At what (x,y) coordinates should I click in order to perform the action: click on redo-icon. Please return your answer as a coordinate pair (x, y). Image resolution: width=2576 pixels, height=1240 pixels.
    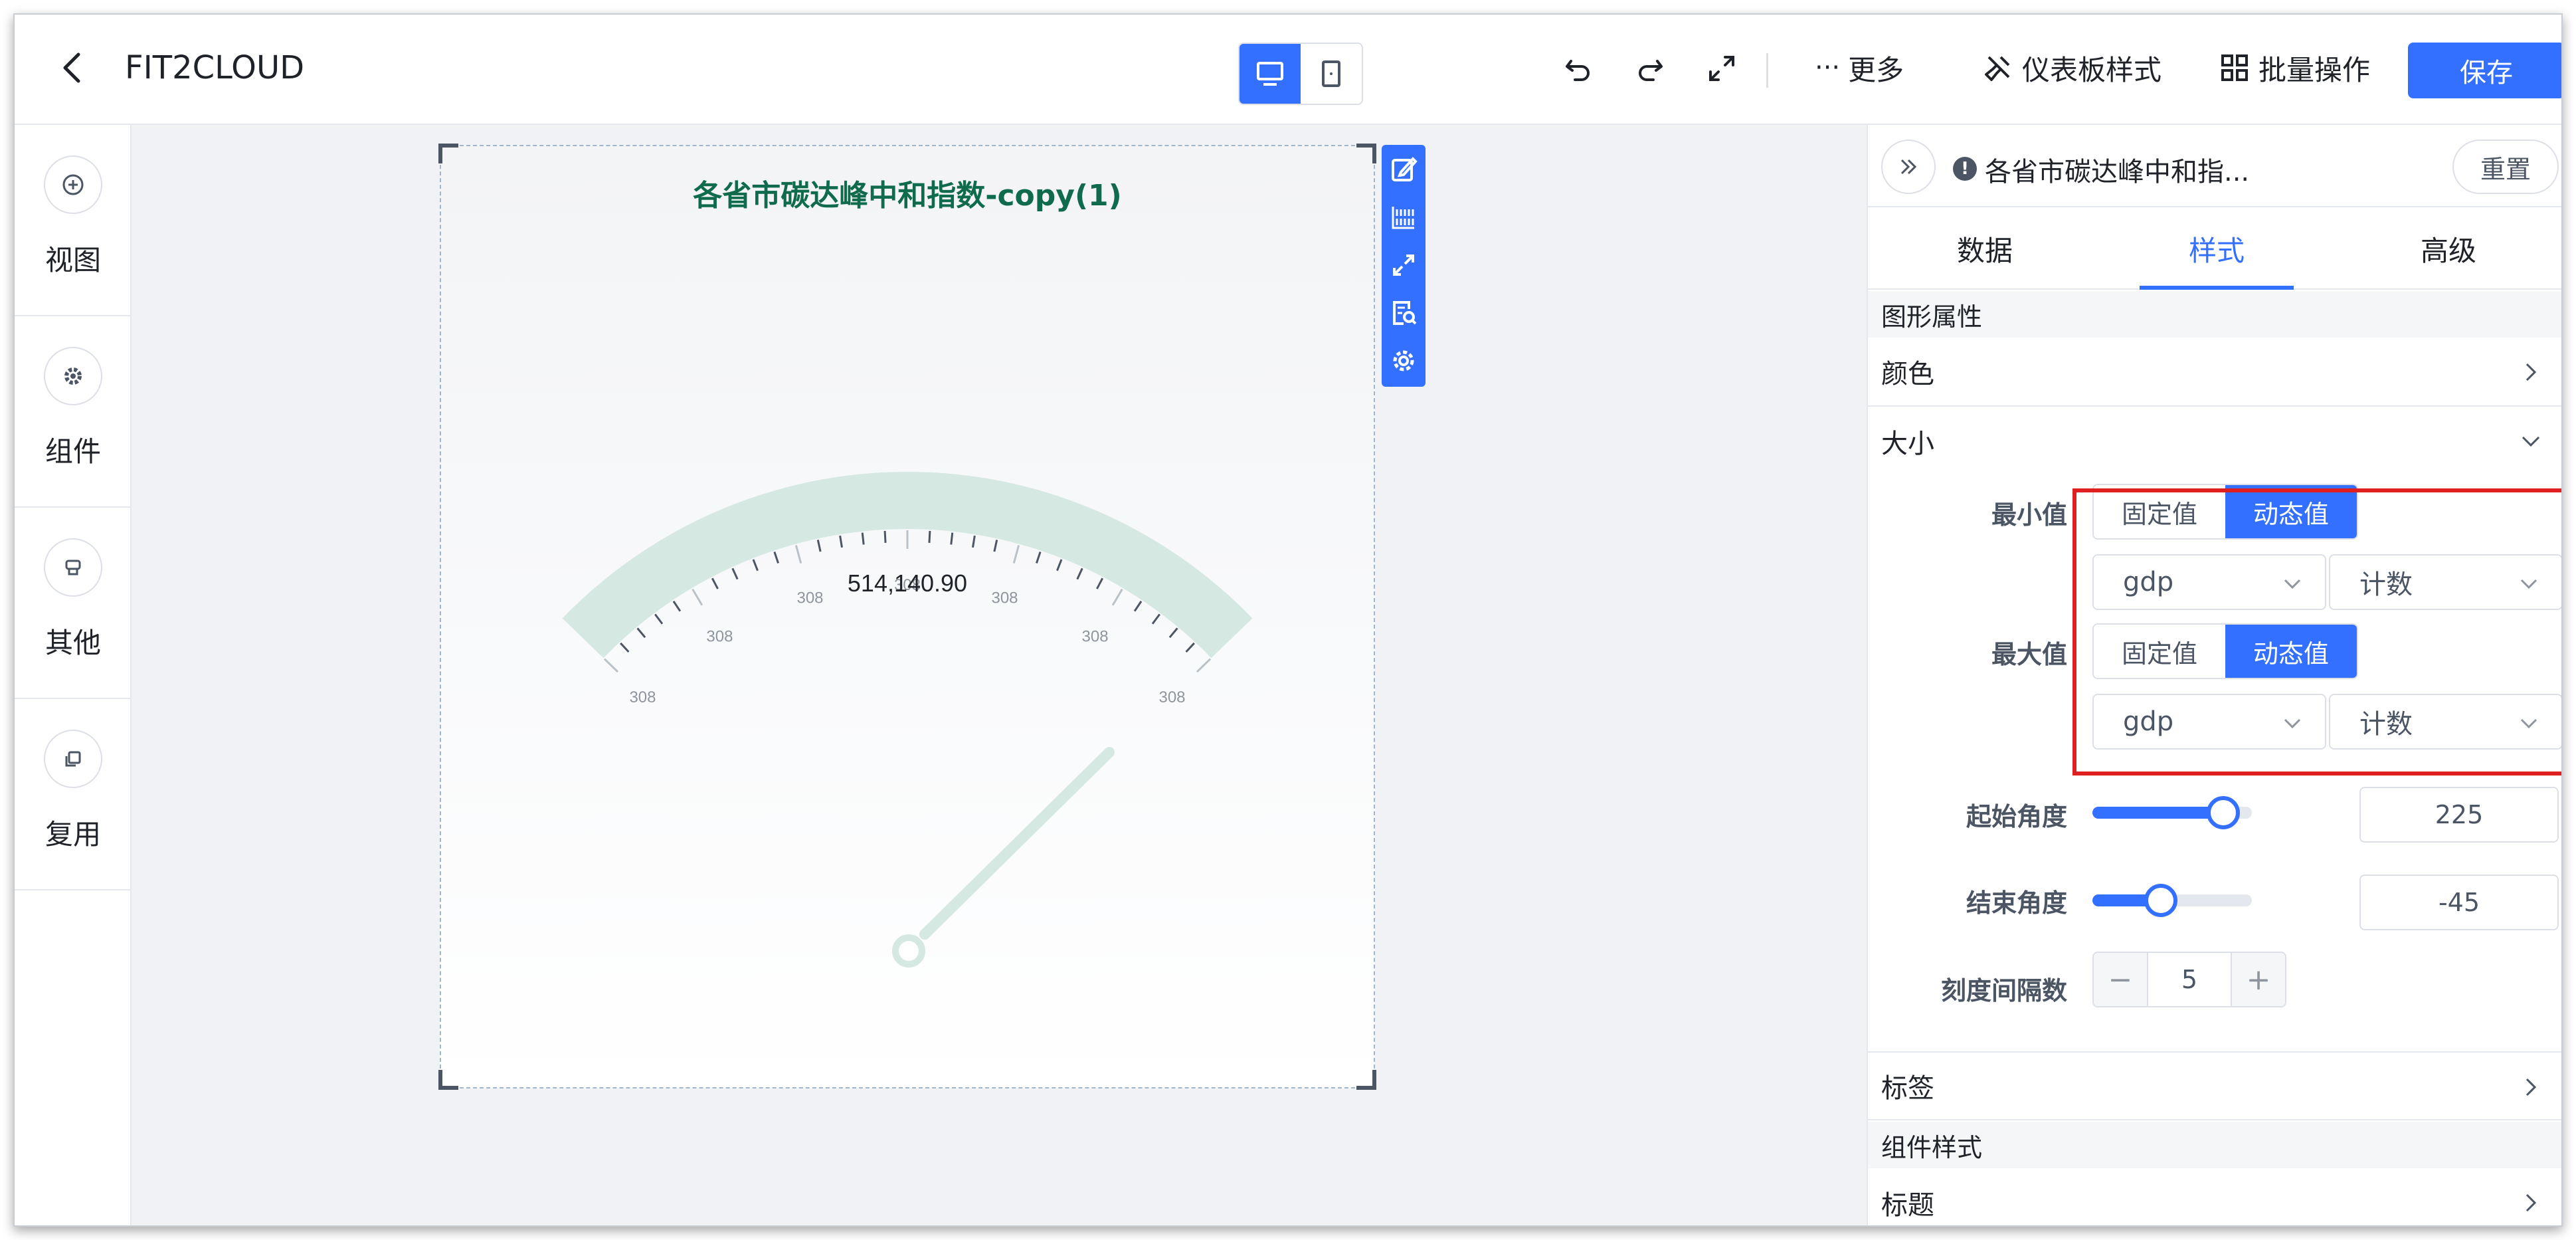
    Looking at the image, I should click on (1651, 70).